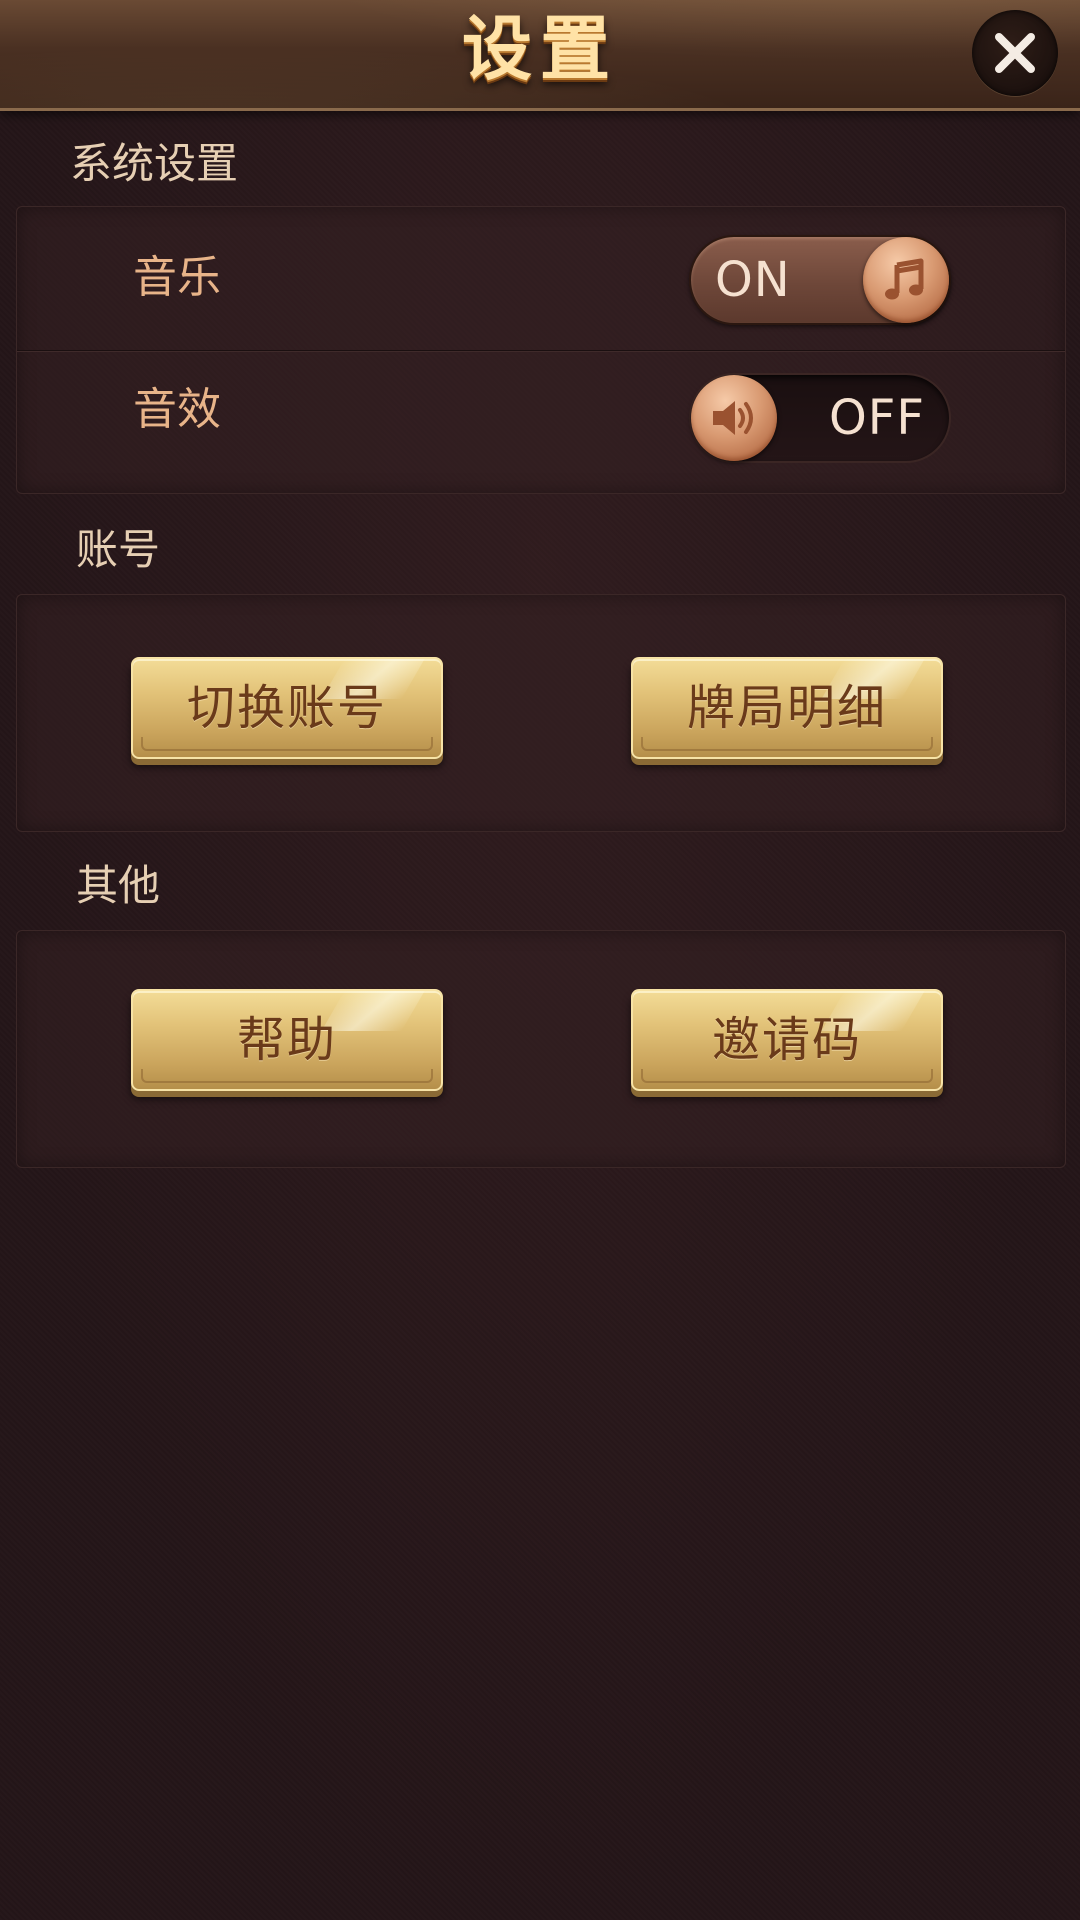  Describe the element at coordinates (820, 280) in the screenshot. I see `music-toggle: ON` at that location.